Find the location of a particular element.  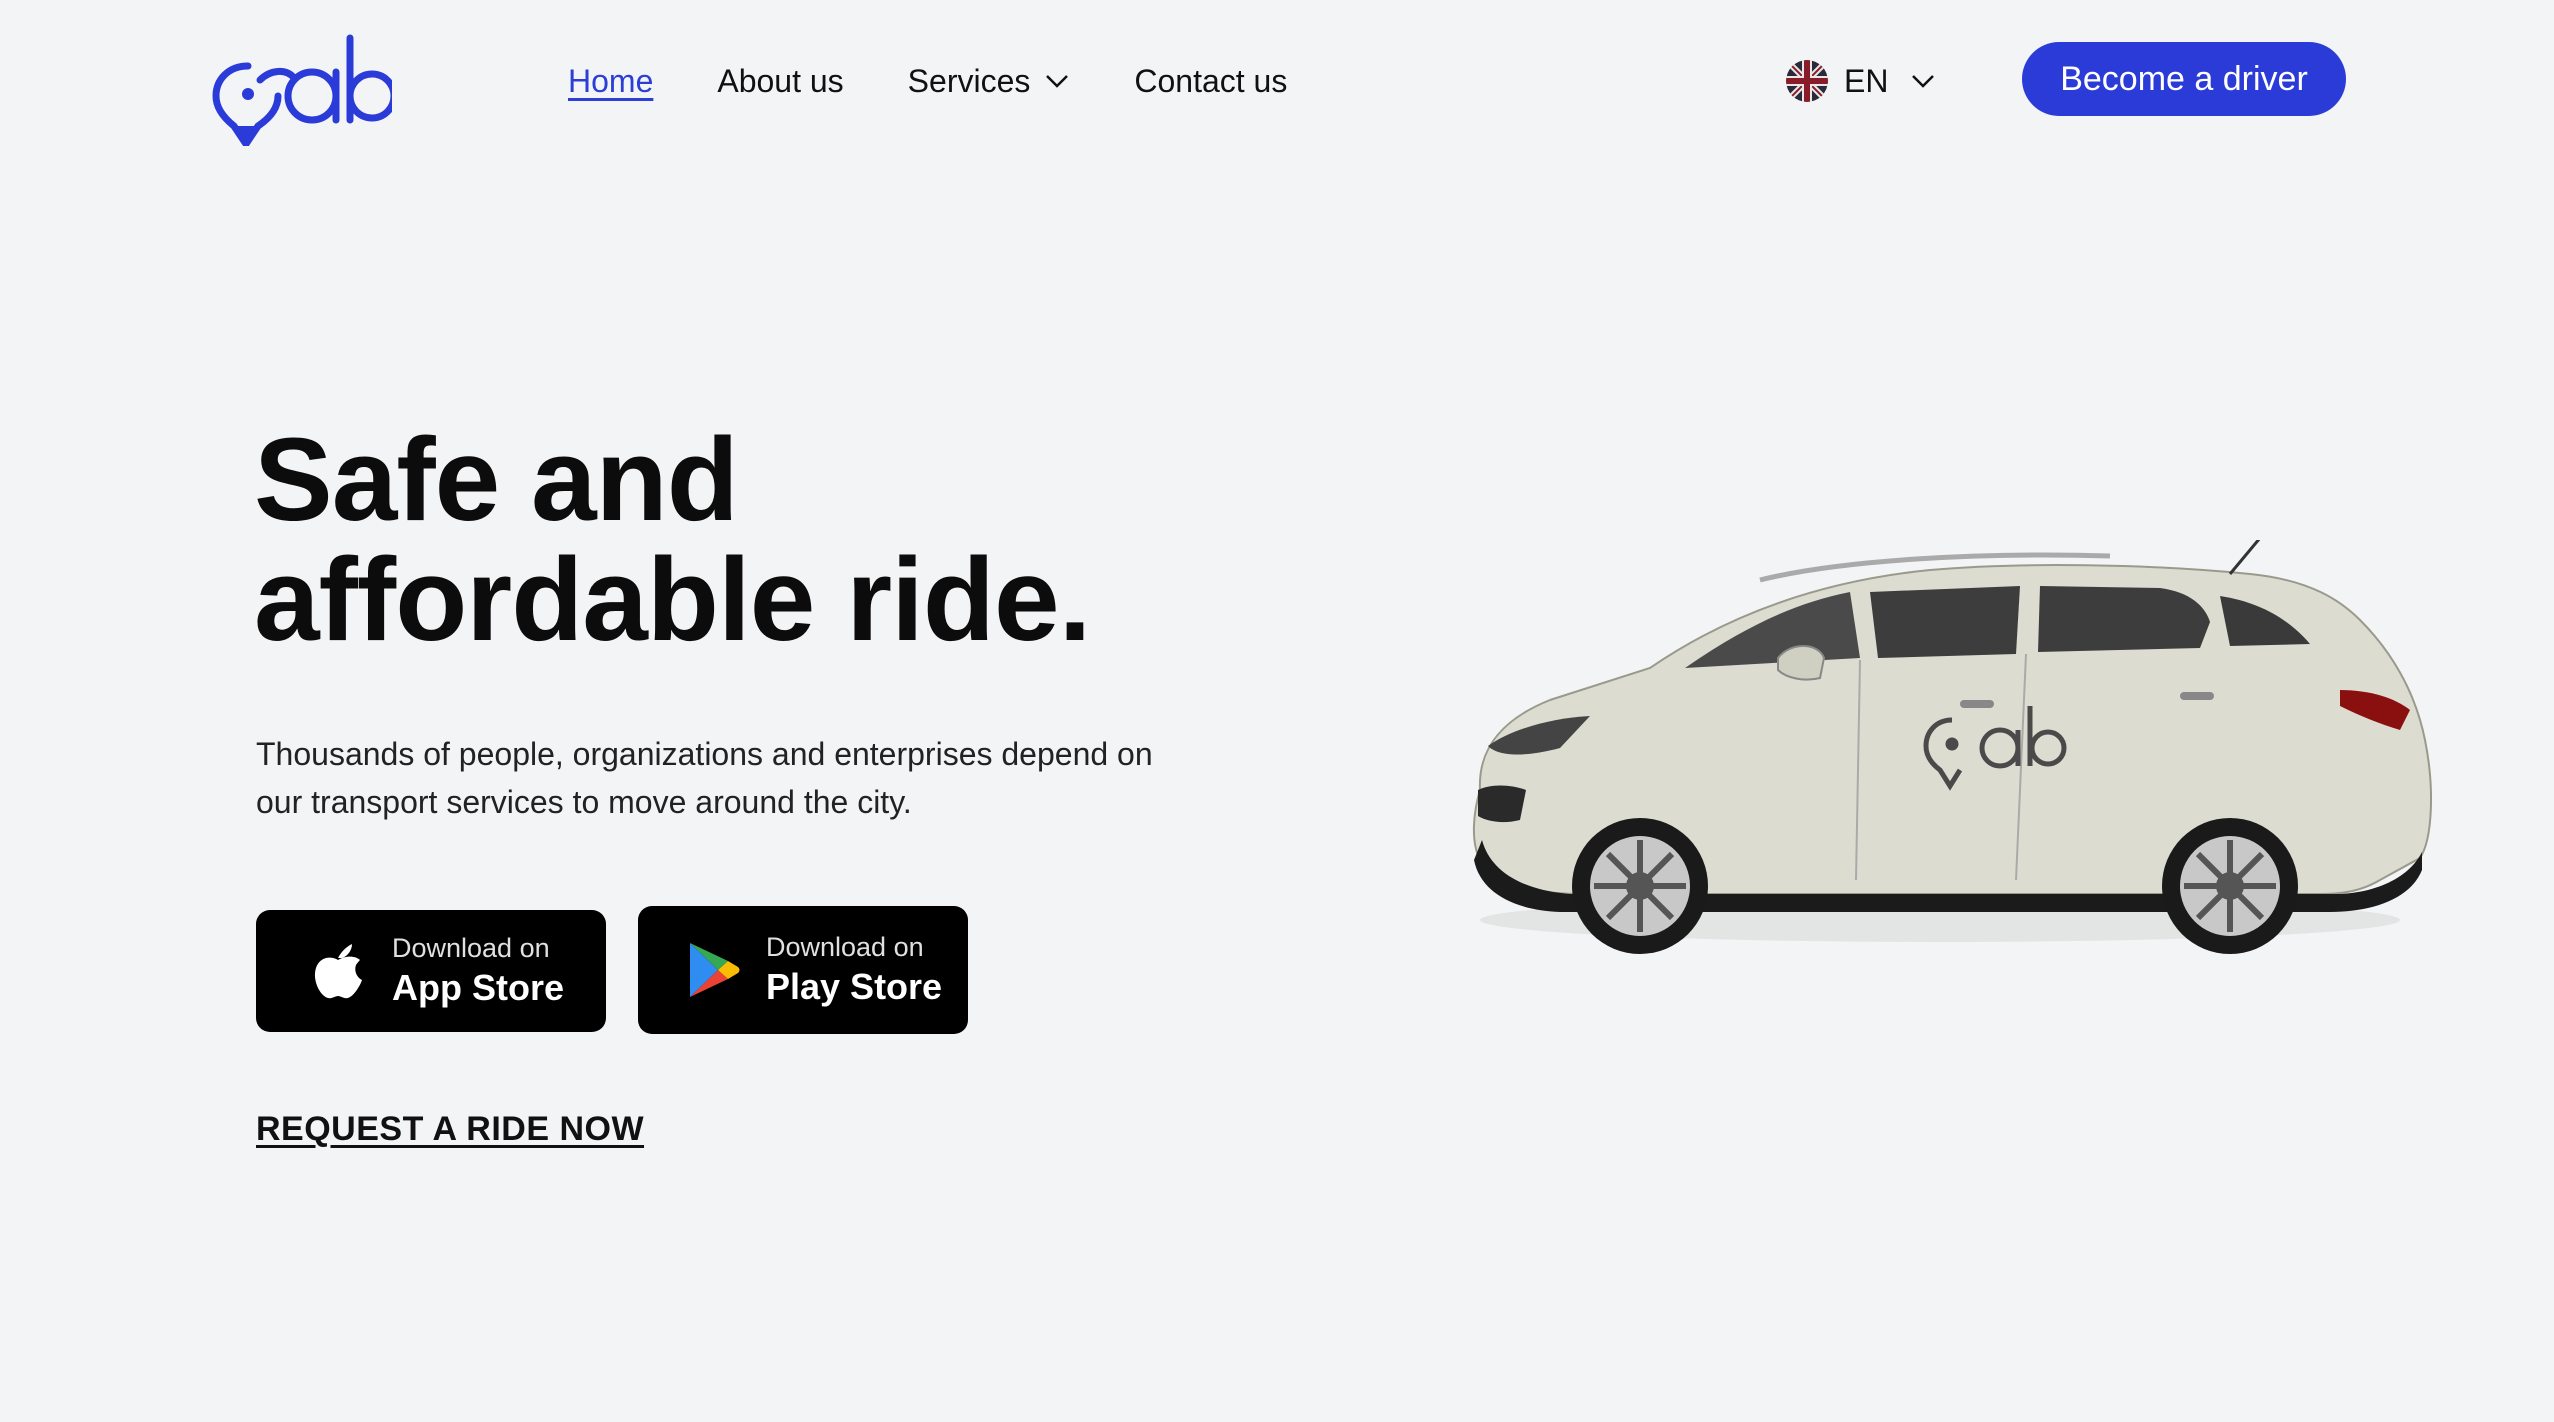

play-store-button: Download on Play Store is located at coordinates (803, 970).